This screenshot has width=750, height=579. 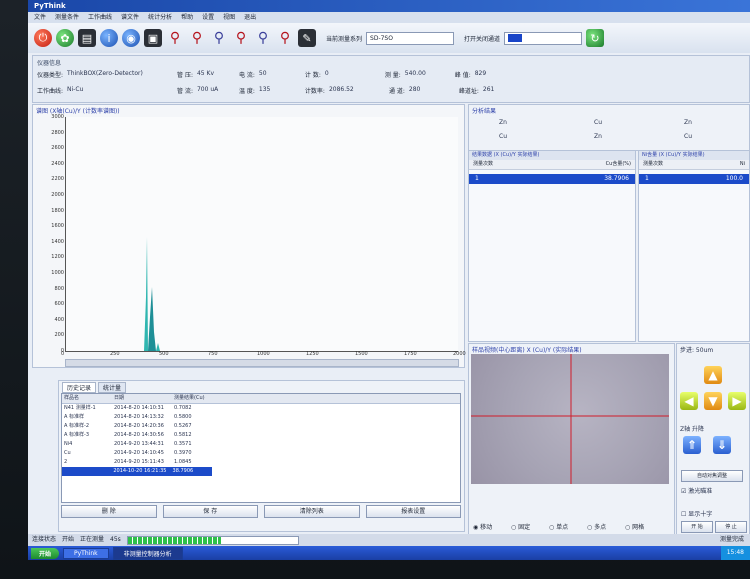 What do you see at coordinates (130, 17) in the screenshot?
I see `menu-item-spectrum: 谱文件` at bounding box center [130, 17].